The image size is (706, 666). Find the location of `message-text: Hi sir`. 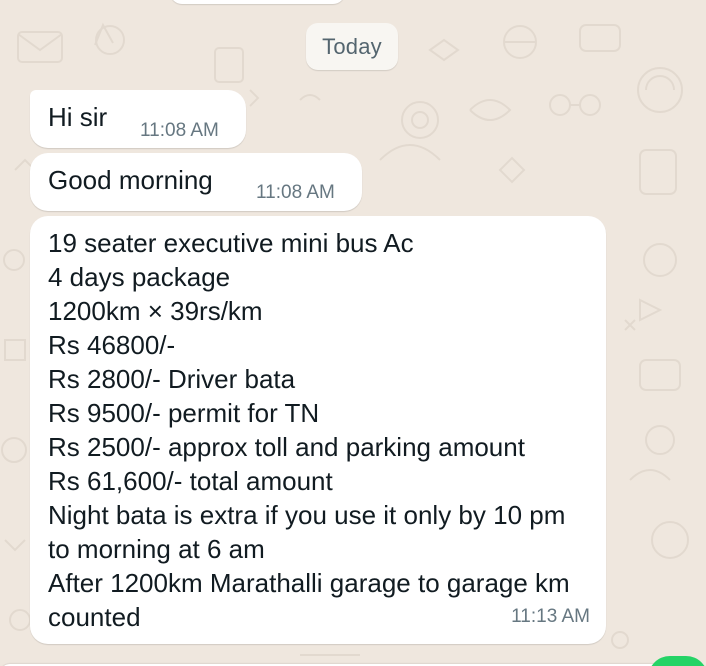

message-text: Hi sir is located at coordinates (78, 117).